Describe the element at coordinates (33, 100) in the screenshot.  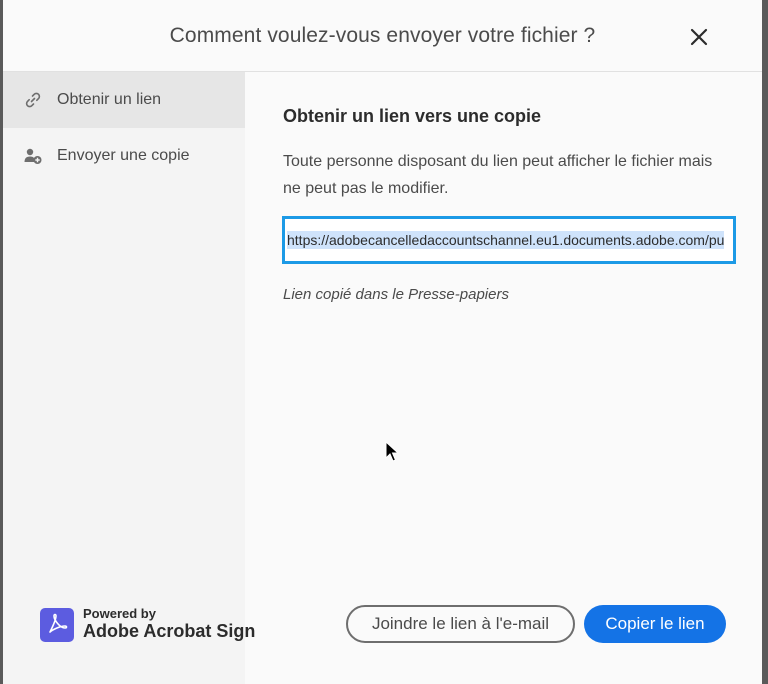
I see `link-icon` at that location.